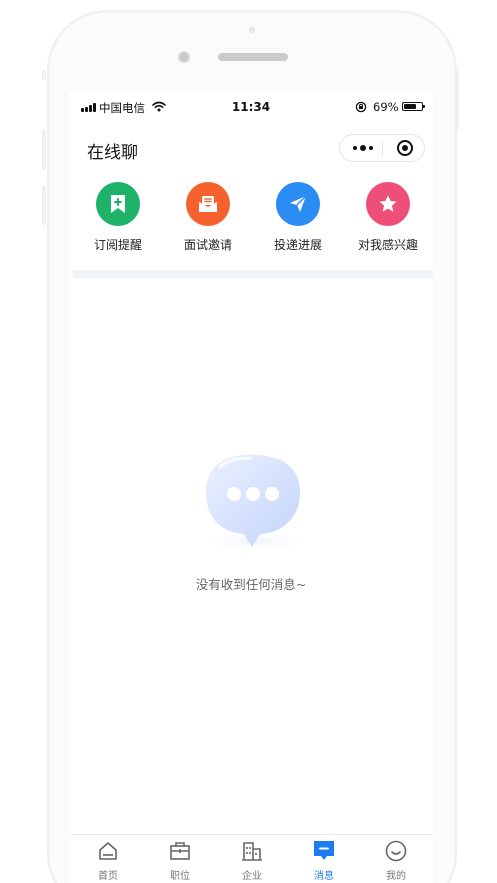 The width and height of the screenshot is (497, 883). What do you see at coordinates (253, 274) in the screenshot?
I see `section-divider` at bounding box center [253, 274].